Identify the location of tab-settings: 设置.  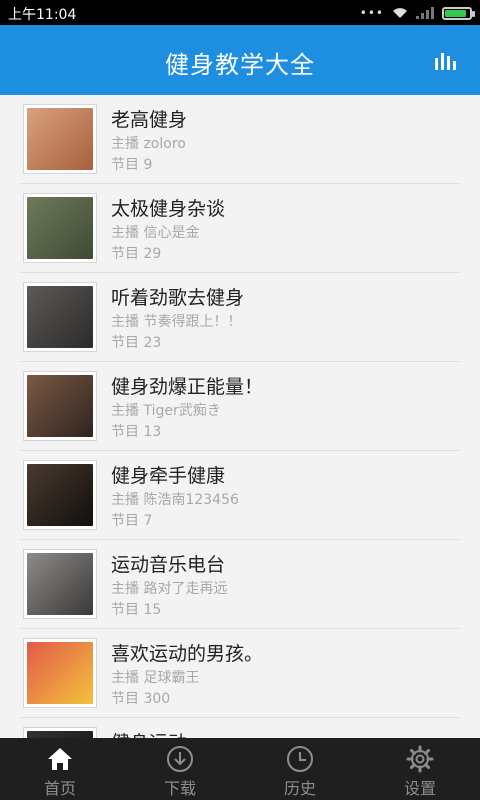
(420, 769).